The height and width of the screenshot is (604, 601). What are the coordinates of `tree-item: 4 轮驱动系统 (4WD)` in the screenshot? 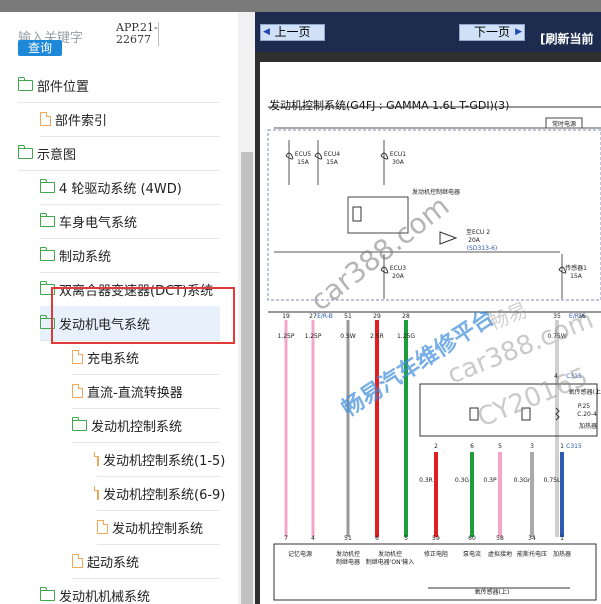 It's located at (129, 187).